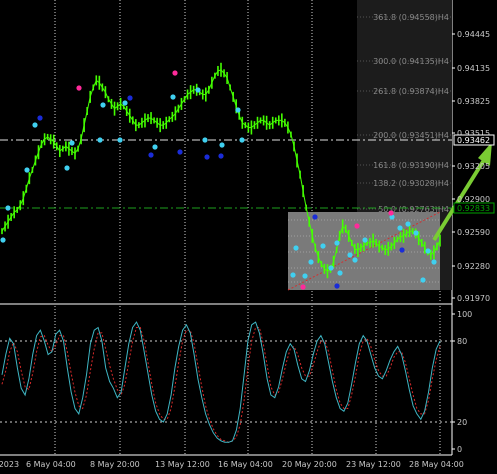 Image resolution: width=497 pixels, height=474 pixels. Describe the element at coordinates (462, 422) in the screenshot. I see `osc-level-label: 20` at that location.